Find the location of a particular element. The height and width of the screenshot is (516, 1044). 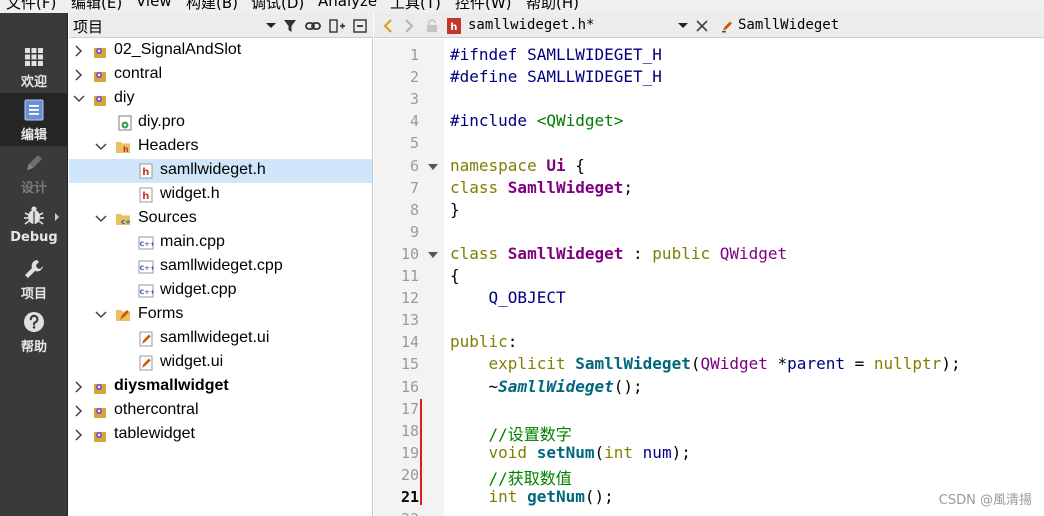

link-icon is located at coordinates (313, 26).